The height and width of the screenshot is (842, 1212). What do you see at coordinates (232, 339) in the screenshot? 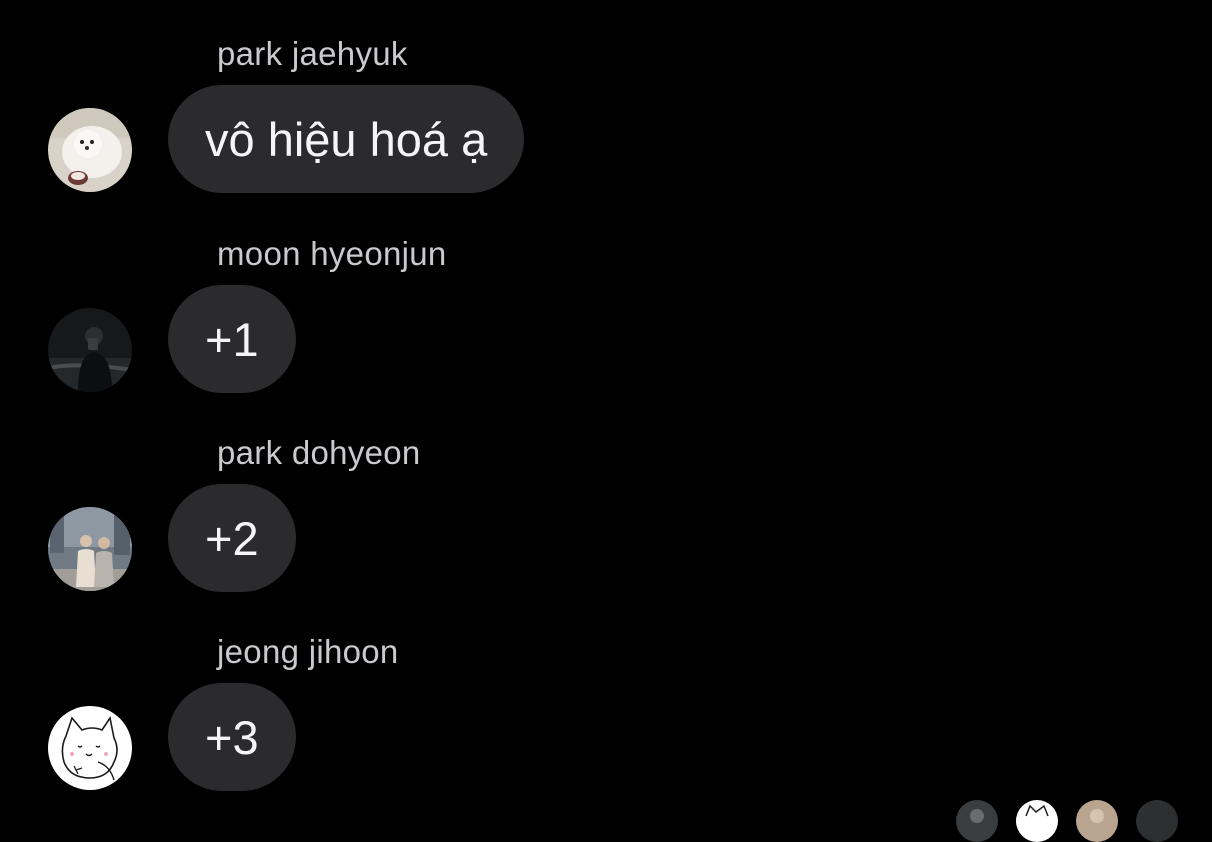
I see `message-bubble: +1` at bounding box center [232, 339].